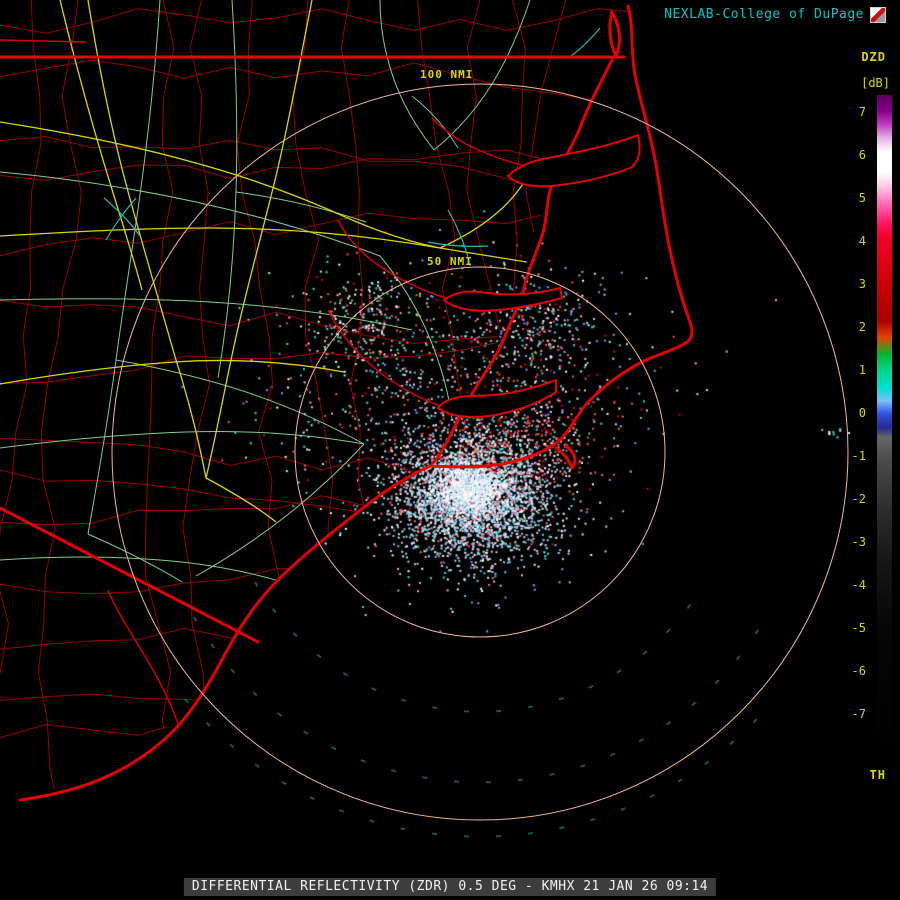 This screenshot has width=900, height=900. Describe the element at coordinates (503, 299) in the screenshot. I see `pamlico-river` at that location.